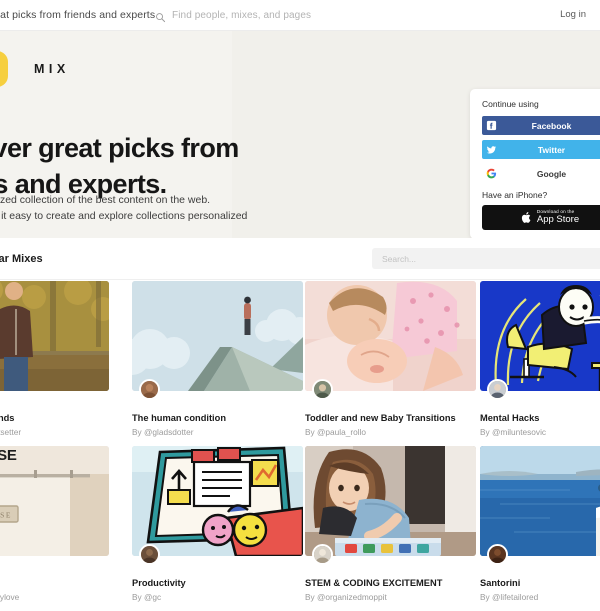 This screenshot has width=600, height=611. I want to click on mixes-section-title: Popular Mixes, so click(21, 259).